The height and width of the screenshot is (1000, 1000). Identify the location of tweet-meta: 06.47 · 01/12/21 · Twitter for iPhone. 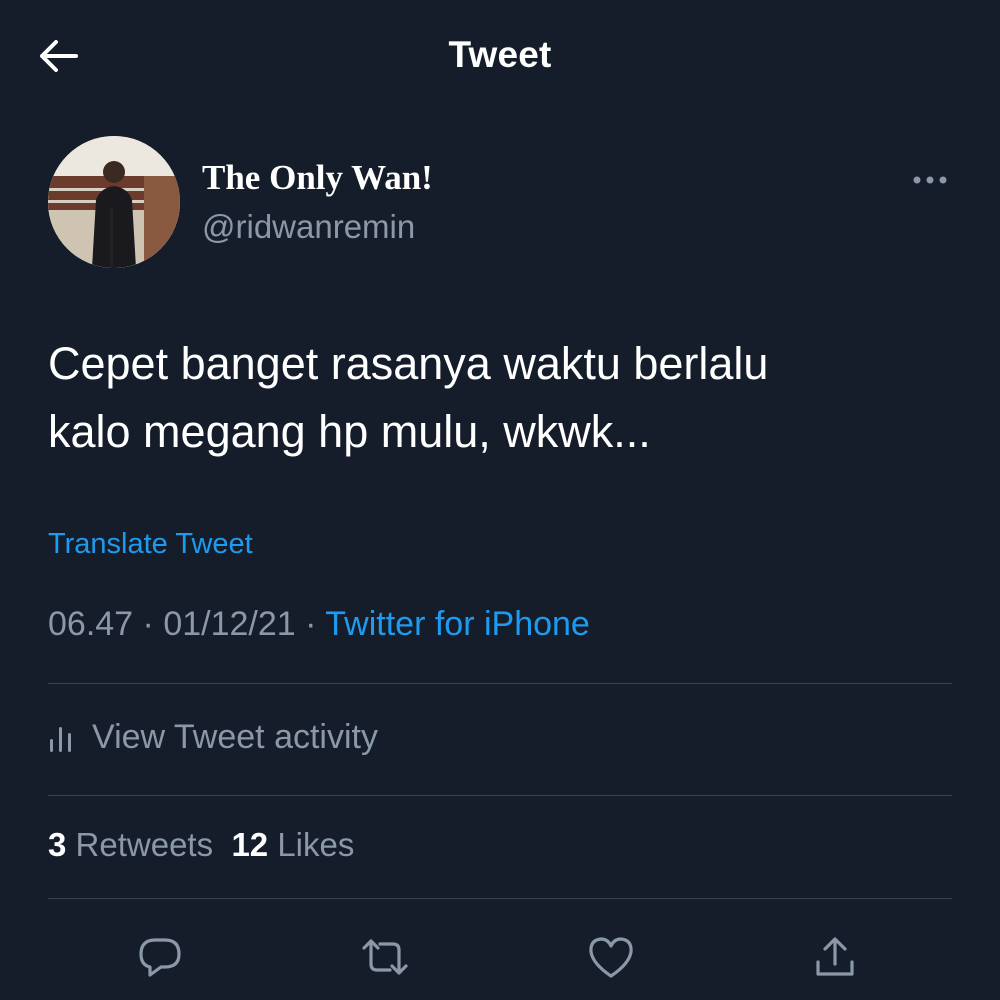
(319, 624).